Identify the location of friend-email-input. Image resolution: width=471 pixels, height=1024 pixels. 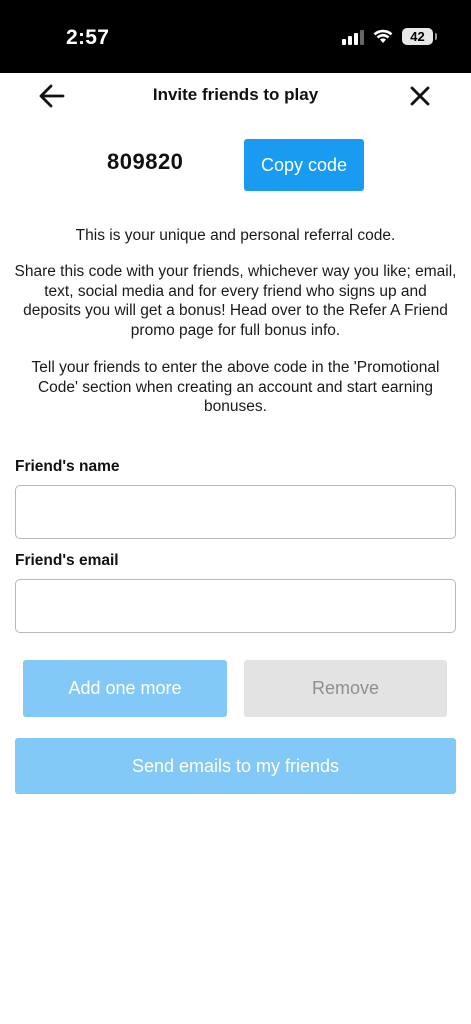
(235, 606).